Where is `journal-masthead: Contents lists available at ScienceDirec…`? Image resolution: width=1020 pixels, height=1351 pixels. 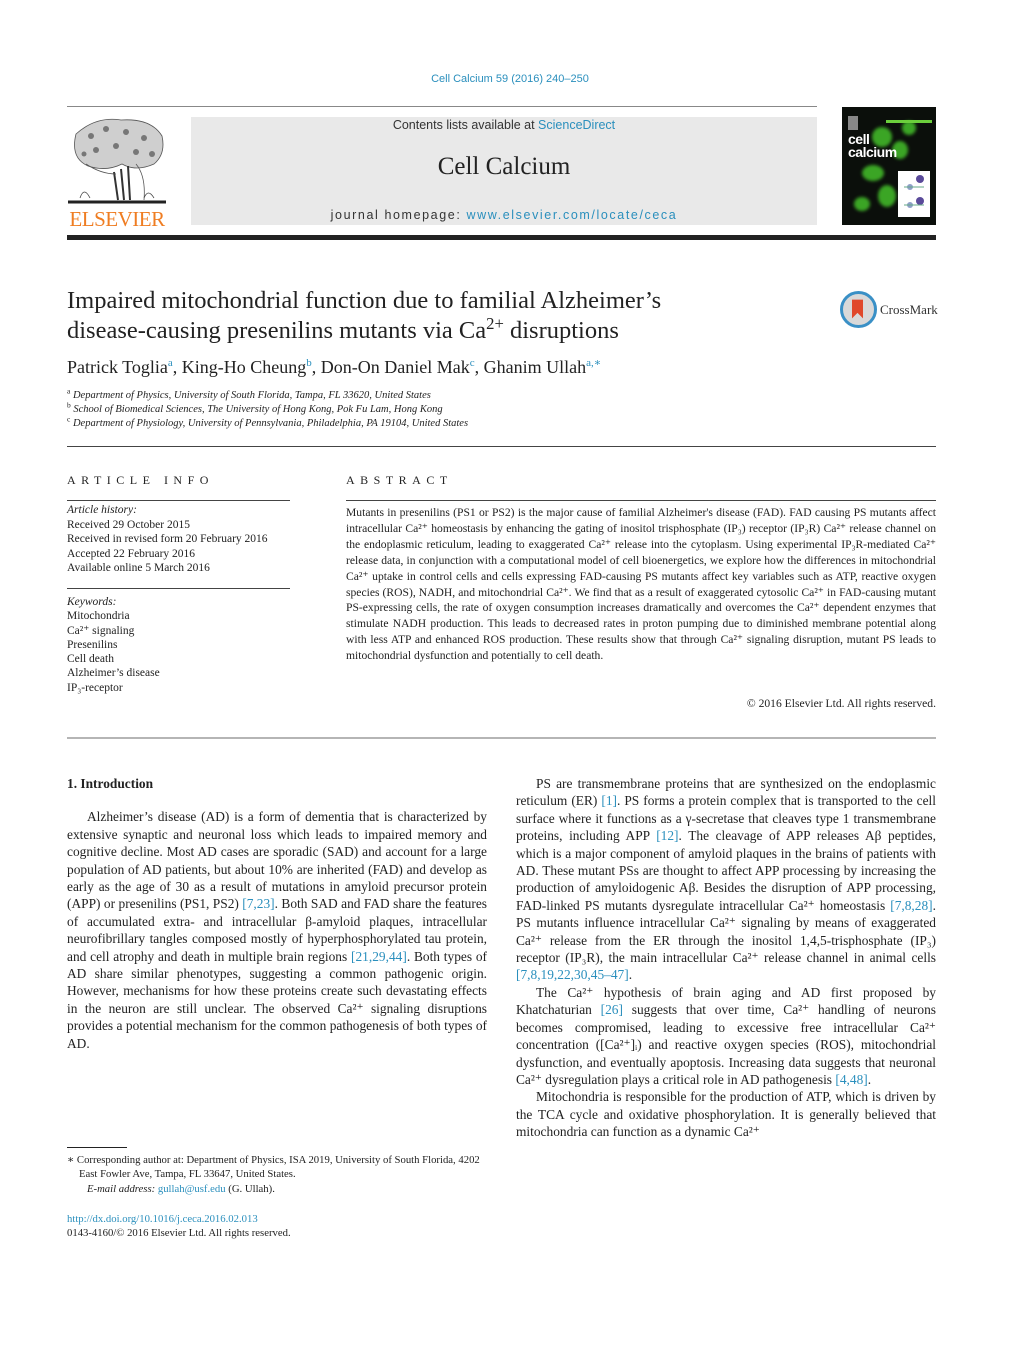
journal-masthead: Contents lists available at ScienceDirec… is located at coordinates (504, 171).